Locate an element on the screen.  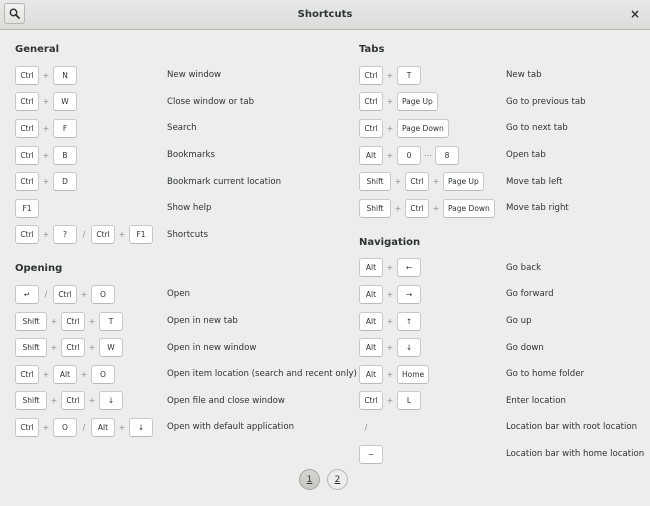
key-0: 0 is located at coordinates (409, 155).